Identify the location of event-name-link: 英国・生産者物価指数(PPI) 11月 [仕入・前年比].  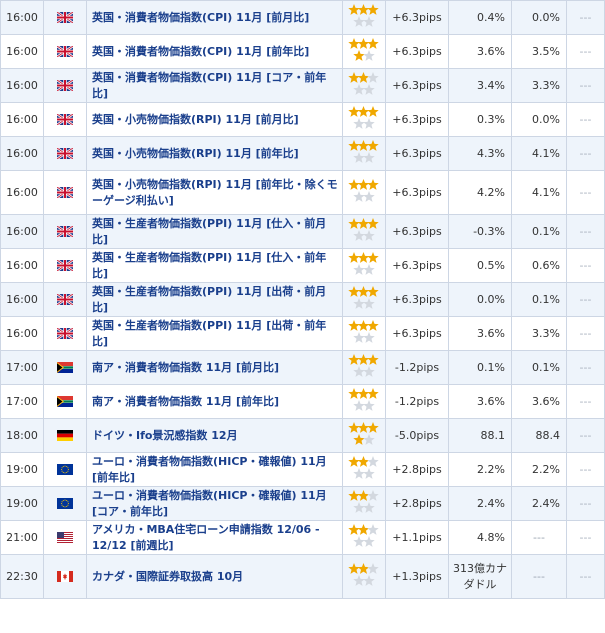
(214, 265).